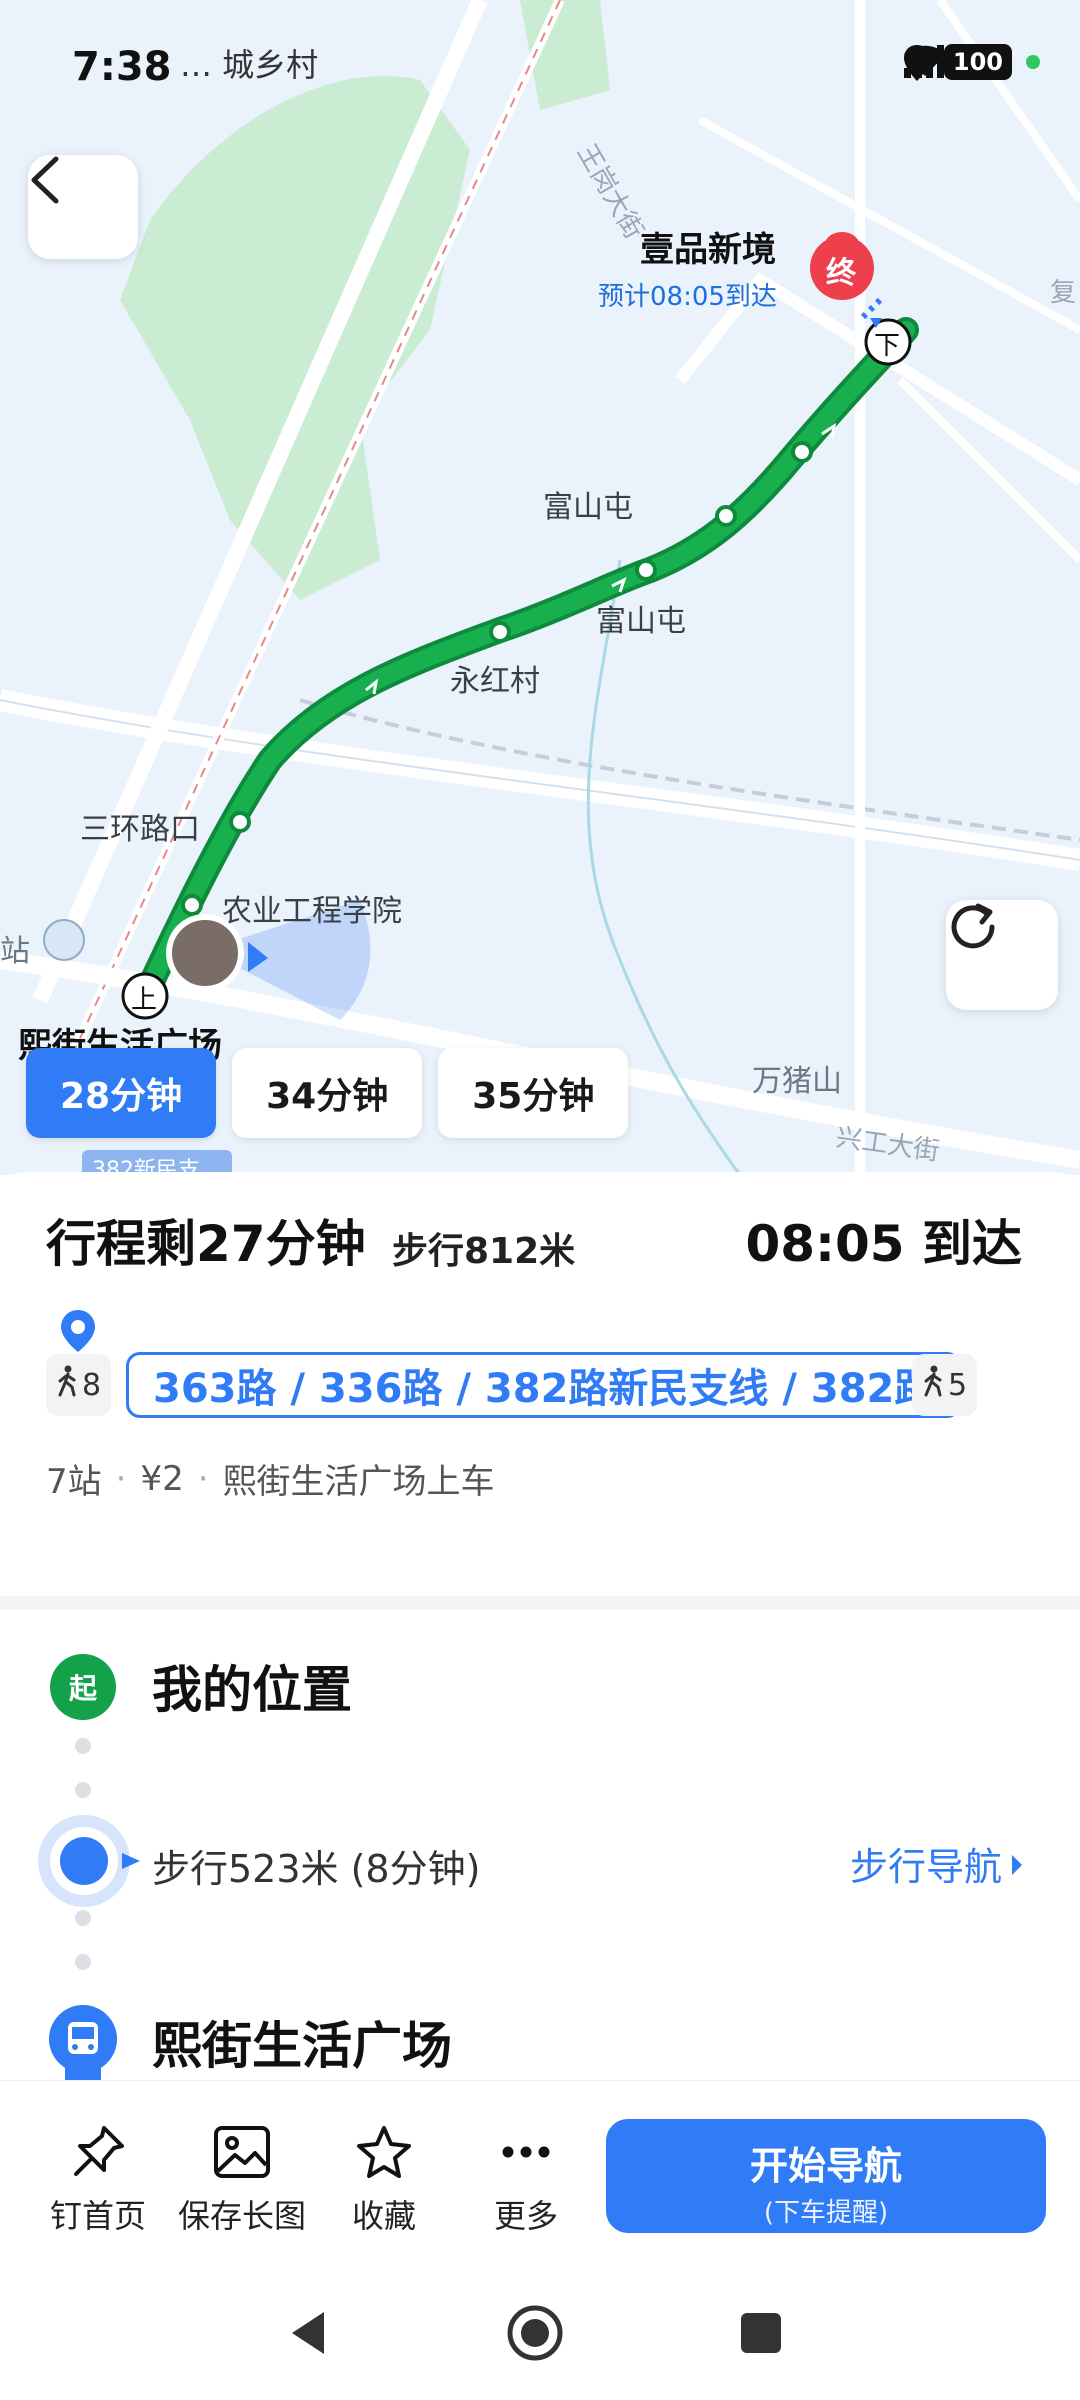 The image size is (1080, 2400). I want to click on current-location-pin-icon, so click(78, 1333).